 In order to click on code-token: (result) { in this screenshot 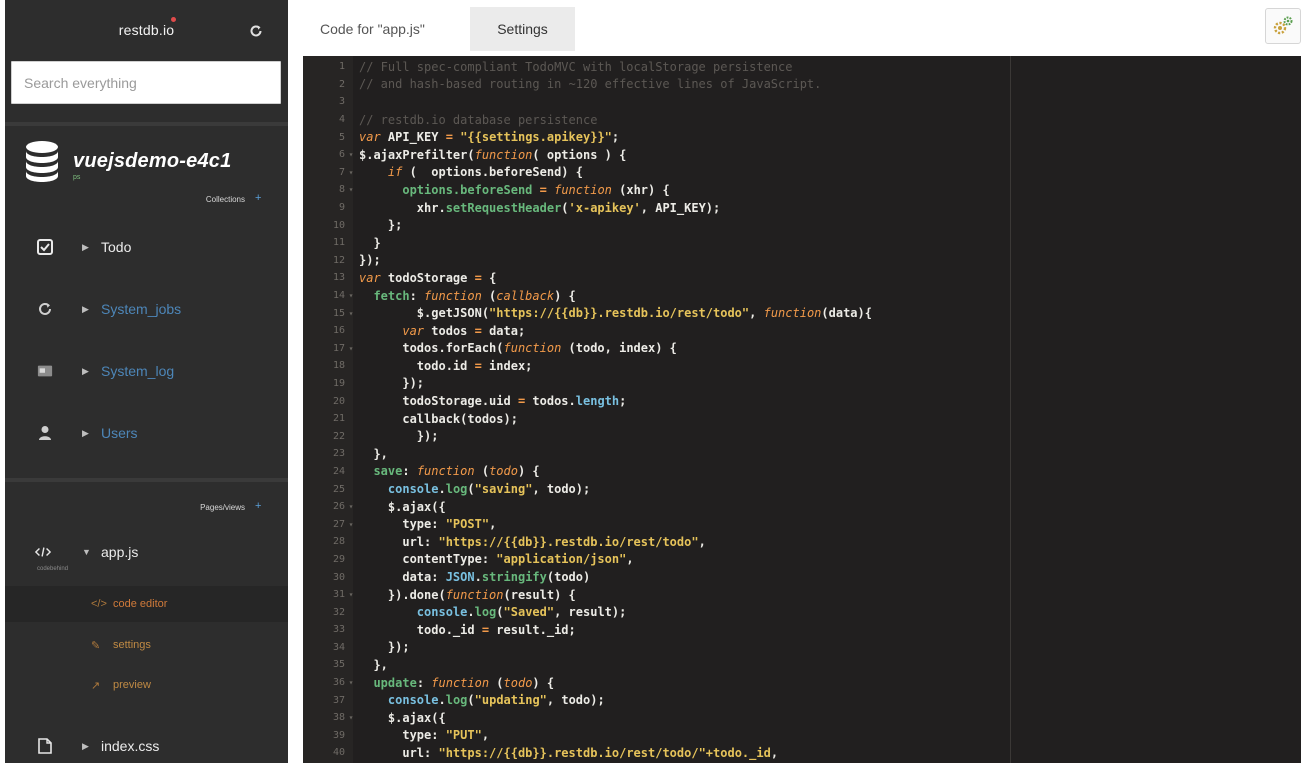, I will do `click(539, 594)`.